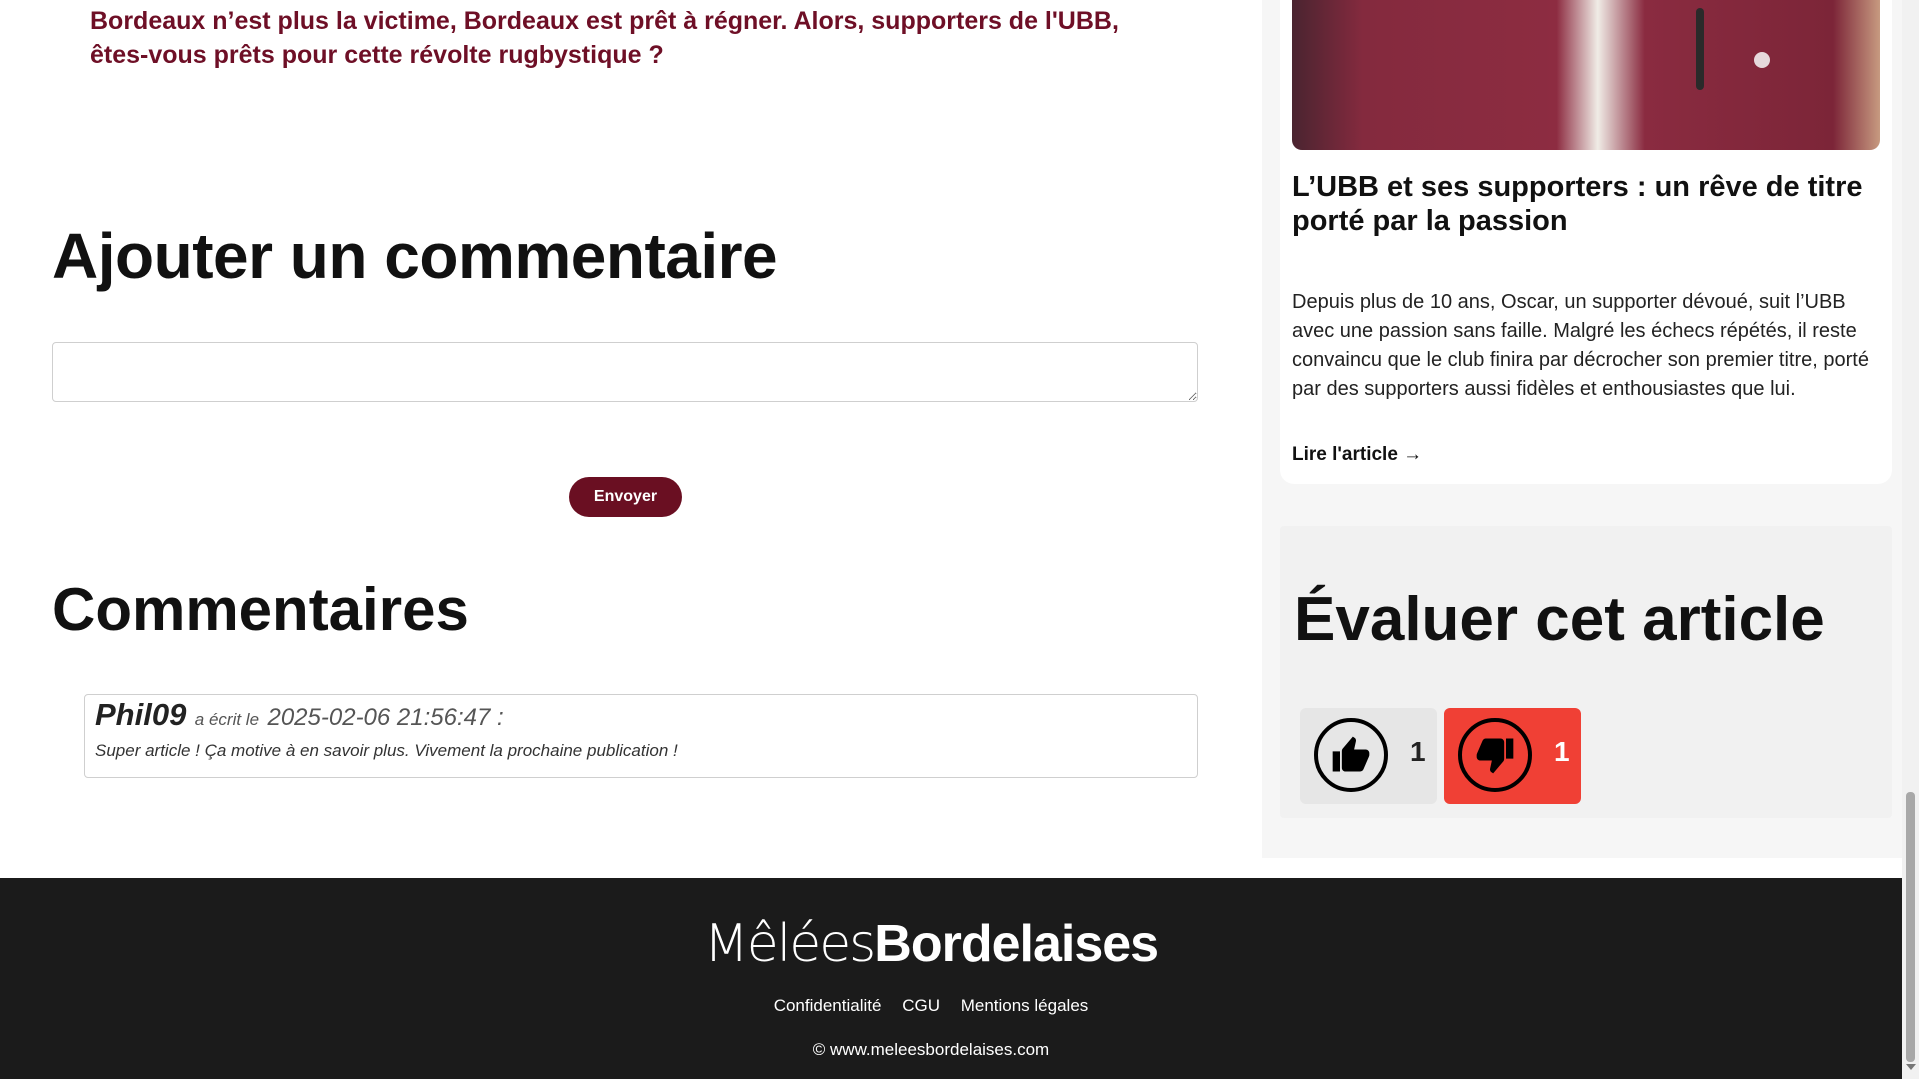 This screenshot has height=1079, width=1919. Describe the element at coordinates (1351, 755) in the screenshot. I see `thumbs-up-icon` at that location.